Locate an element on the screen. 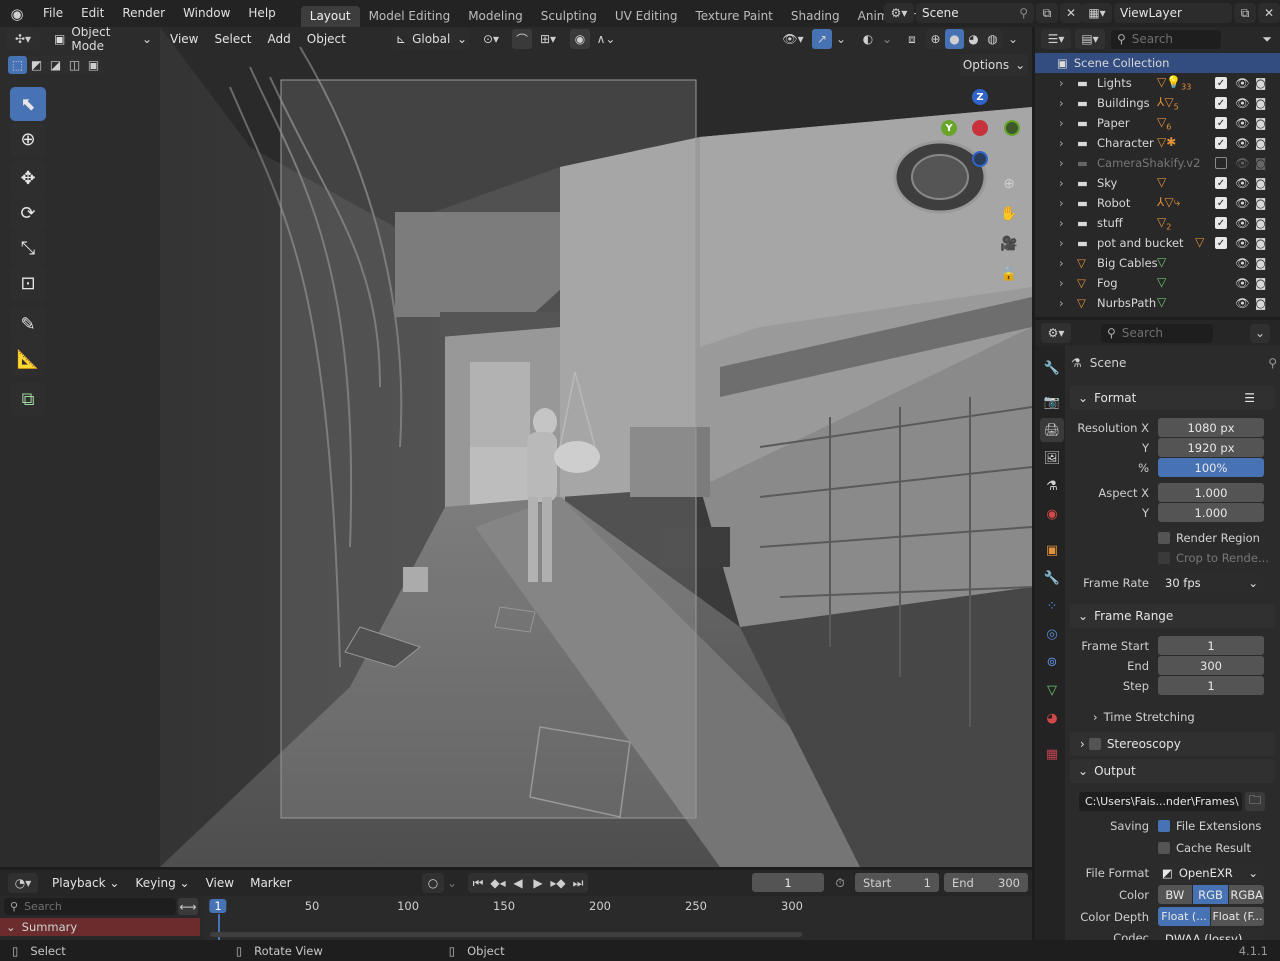 Image resolution: width=1280 pixels, height=961 pixels. select-invert-icon: ◫ is located at coordinates (74, 65).